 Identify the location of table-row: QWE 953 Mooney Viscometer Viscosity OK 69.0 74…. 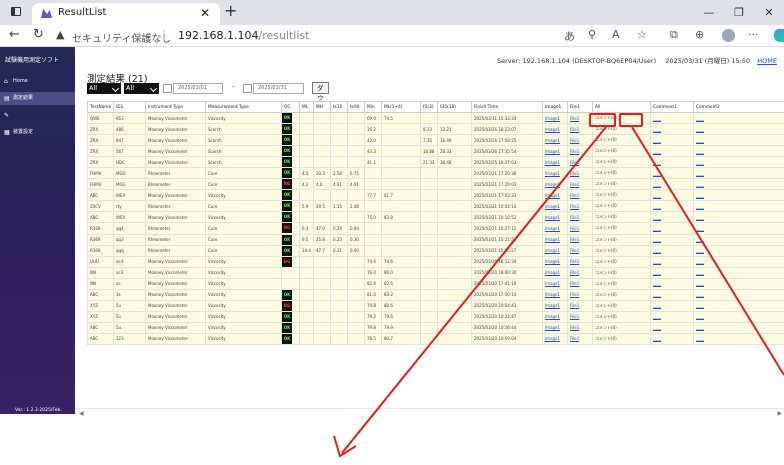
(435, 118).